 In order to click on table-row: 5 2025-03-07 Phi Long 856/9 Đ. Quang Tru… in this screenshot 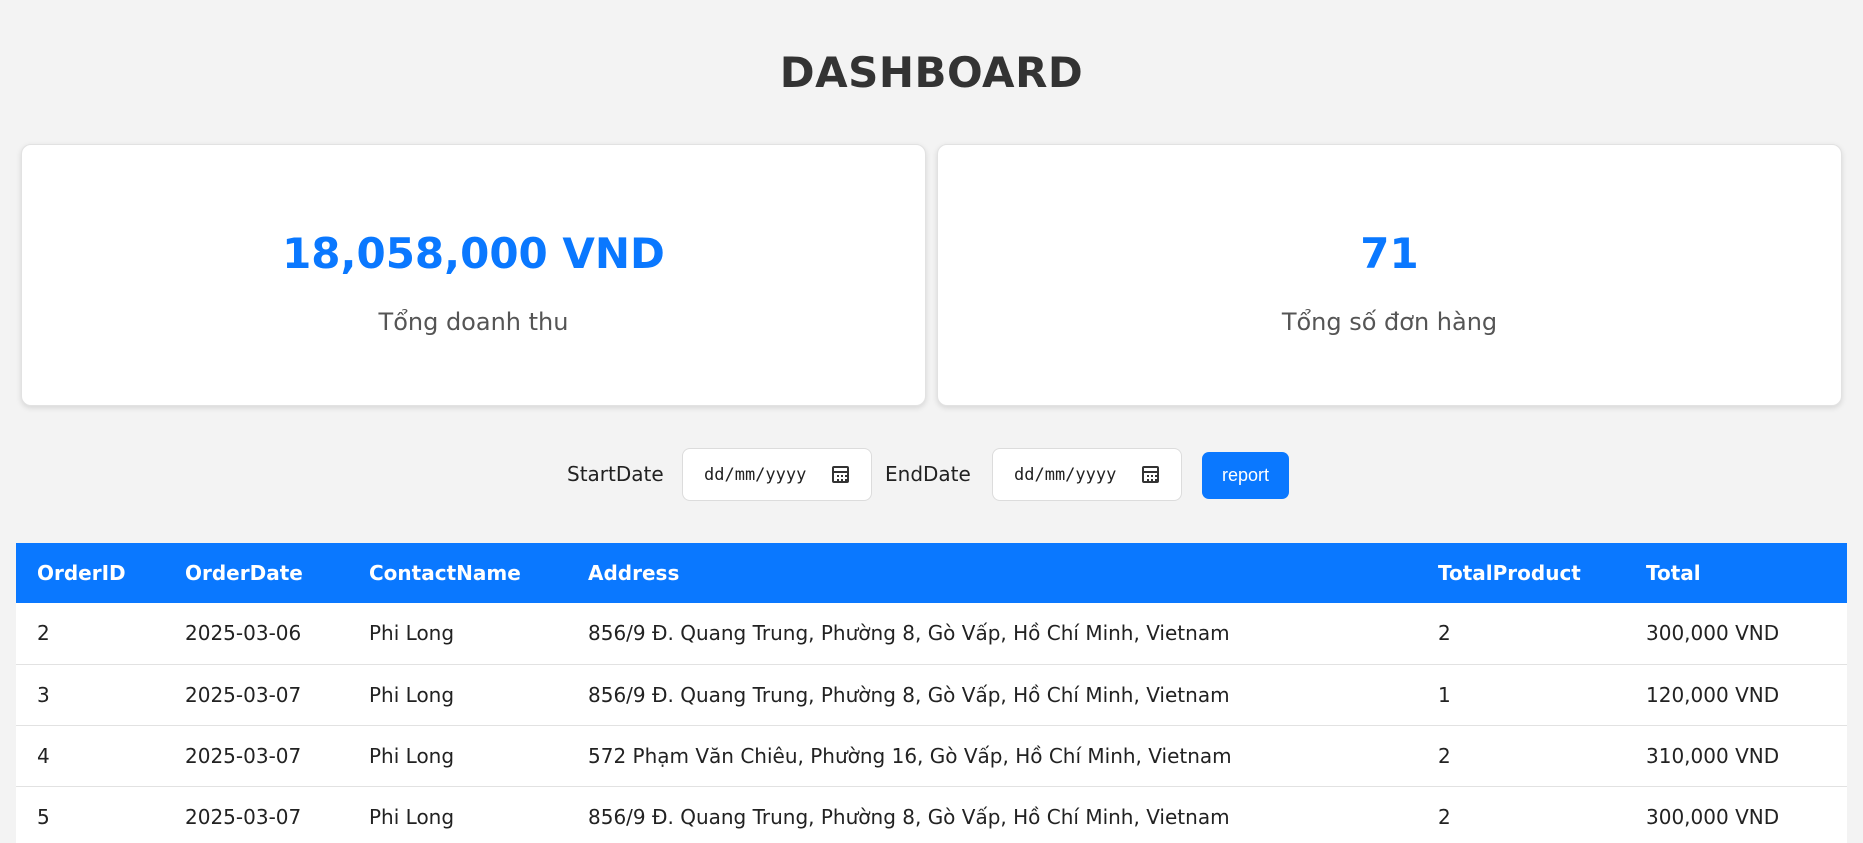, I will do `click(931, 814)`.